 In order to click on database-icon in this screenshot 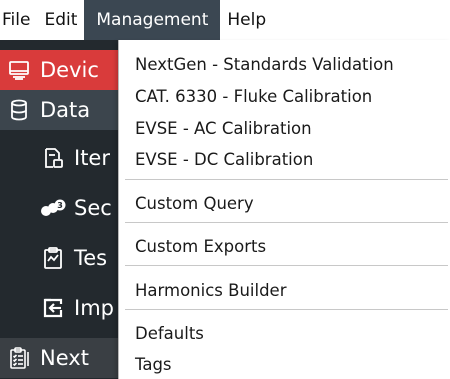, I will do `click(19, 110)`.